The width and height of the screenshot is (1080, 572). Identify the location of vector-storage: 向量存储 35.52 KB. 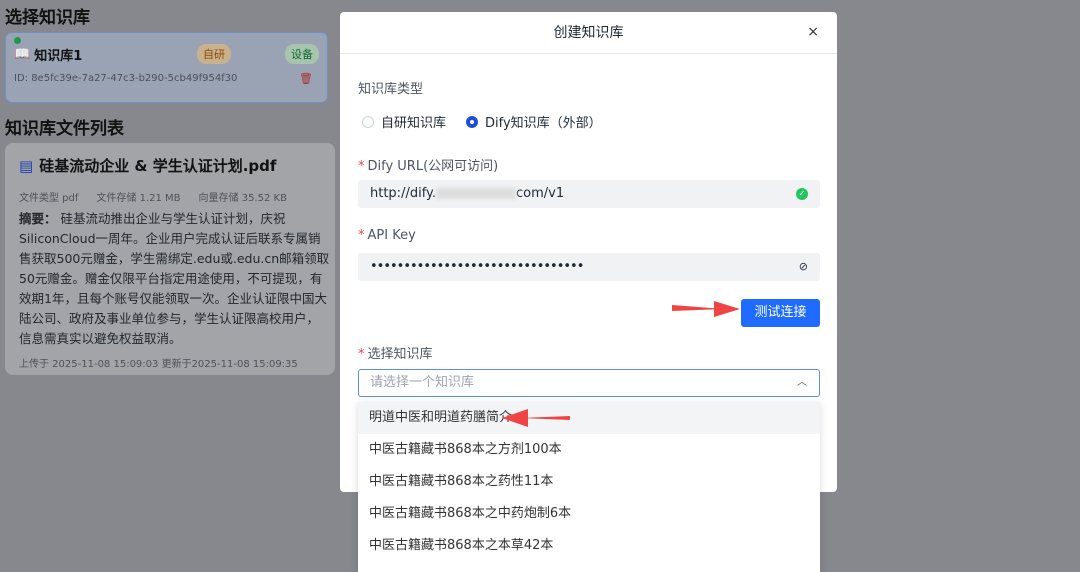
(242, 198).